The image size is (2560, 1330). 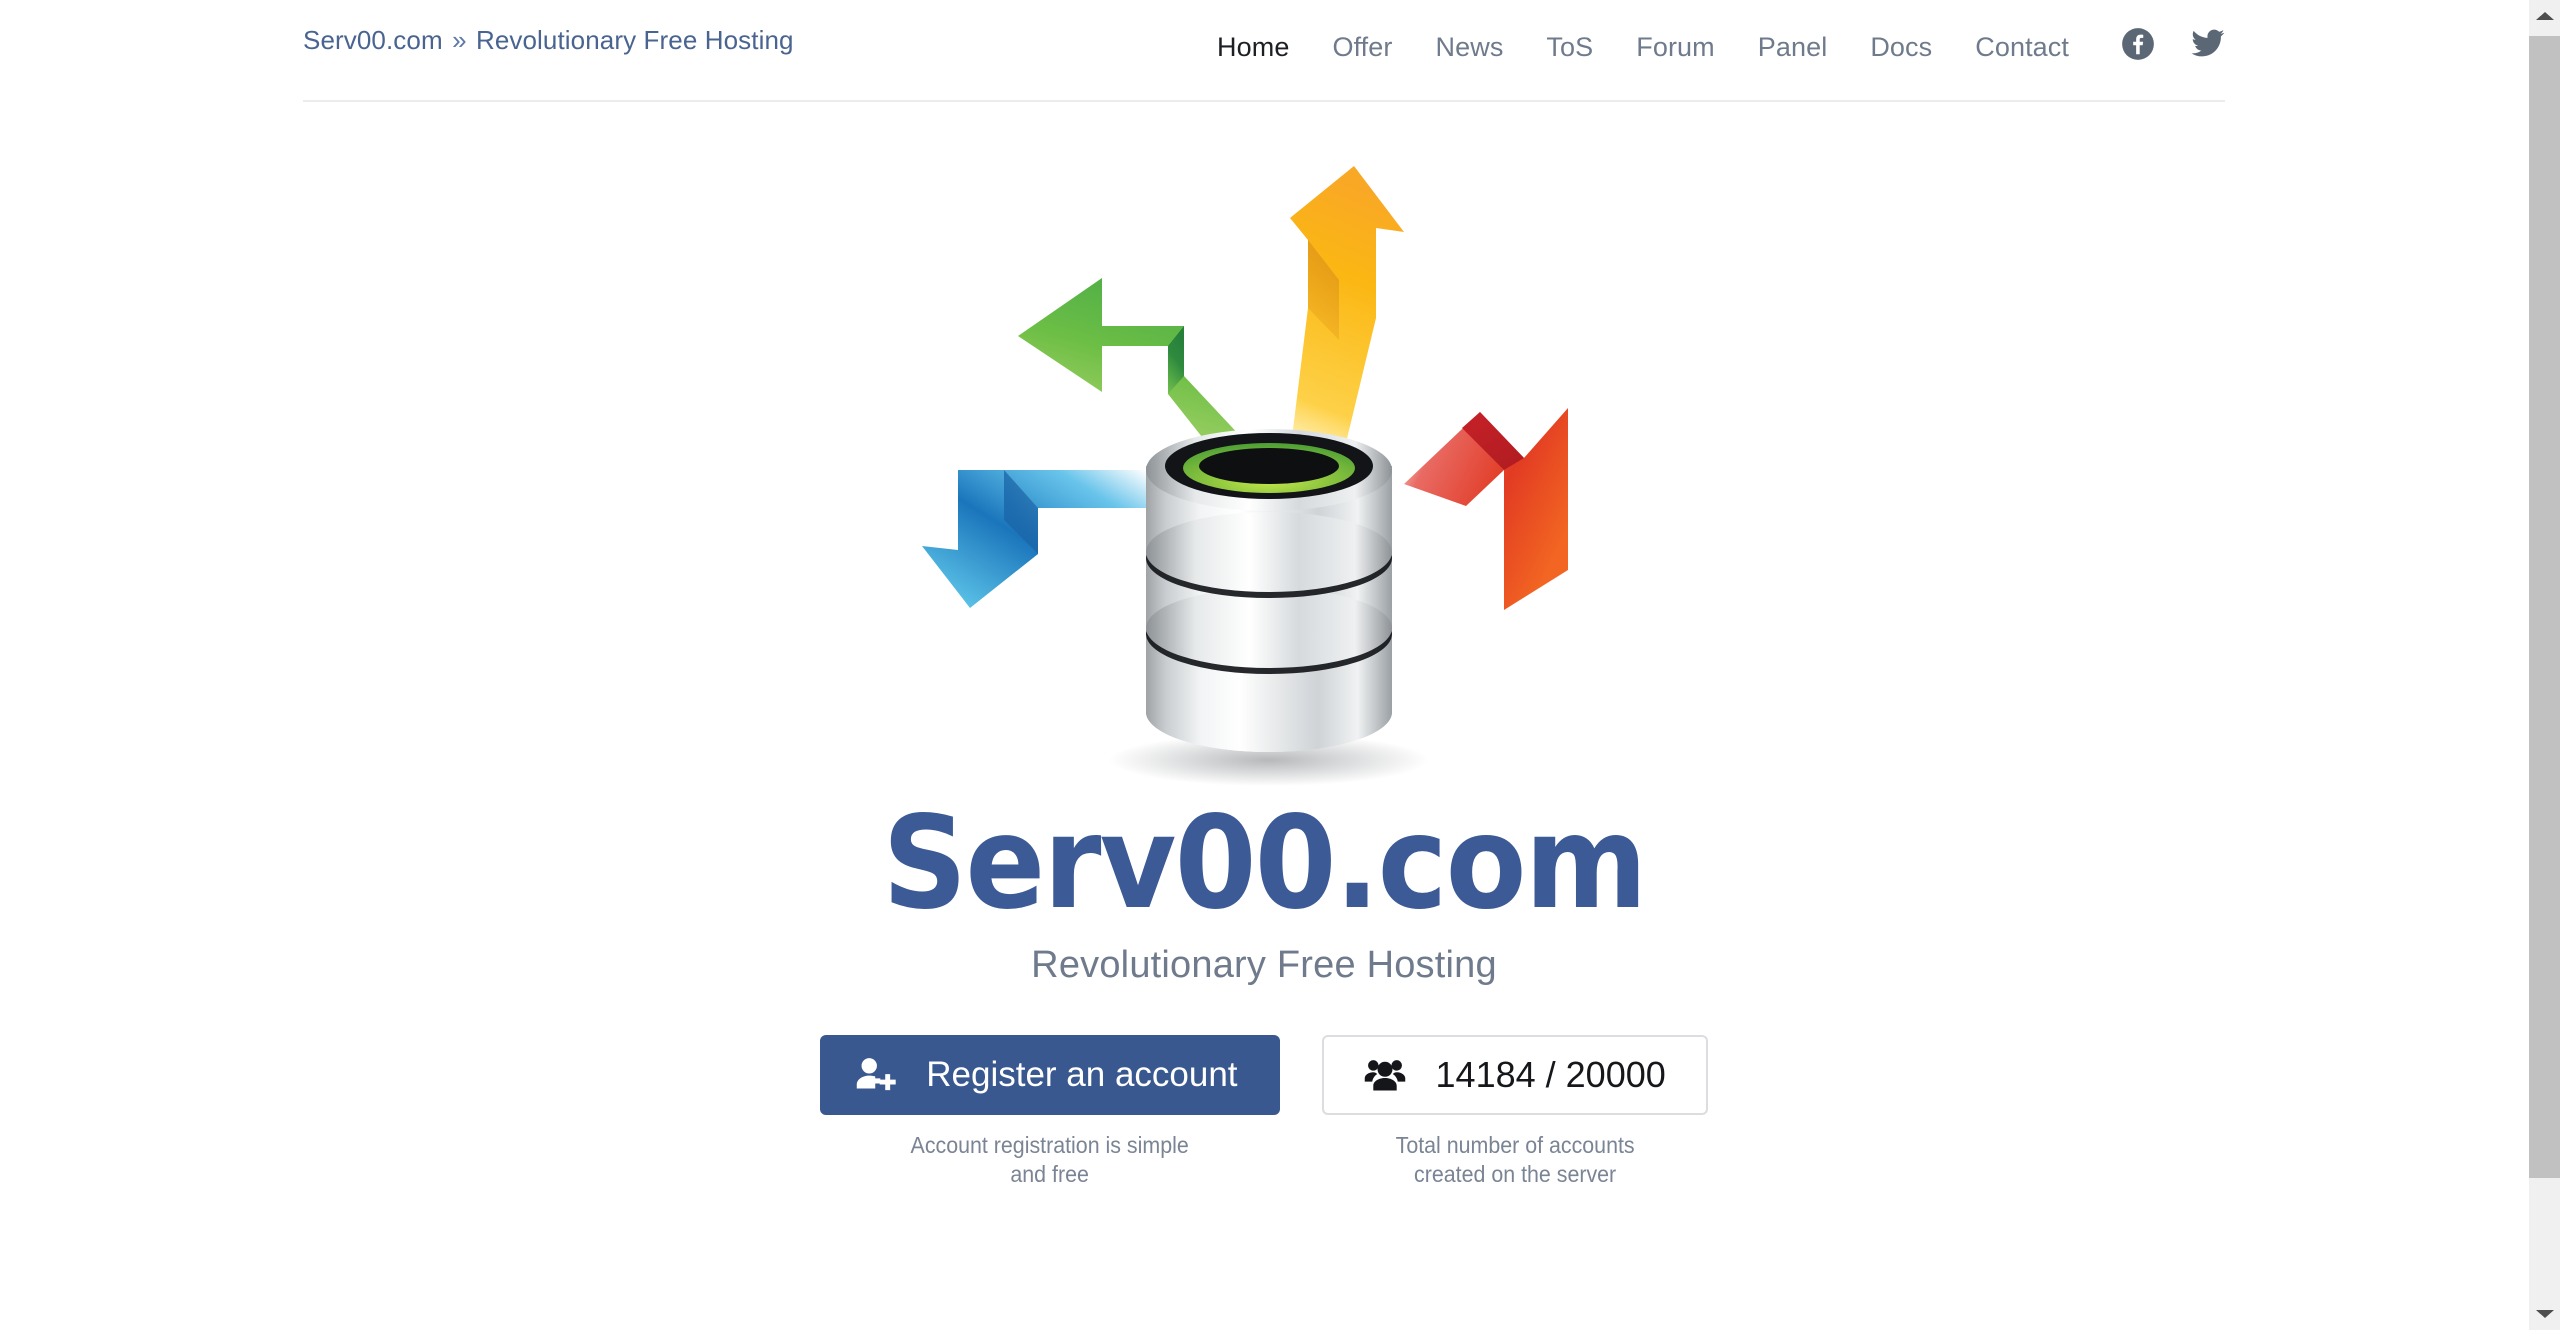 I want to click on nav-item-contact: Contact, so click(x=2022, y=47).